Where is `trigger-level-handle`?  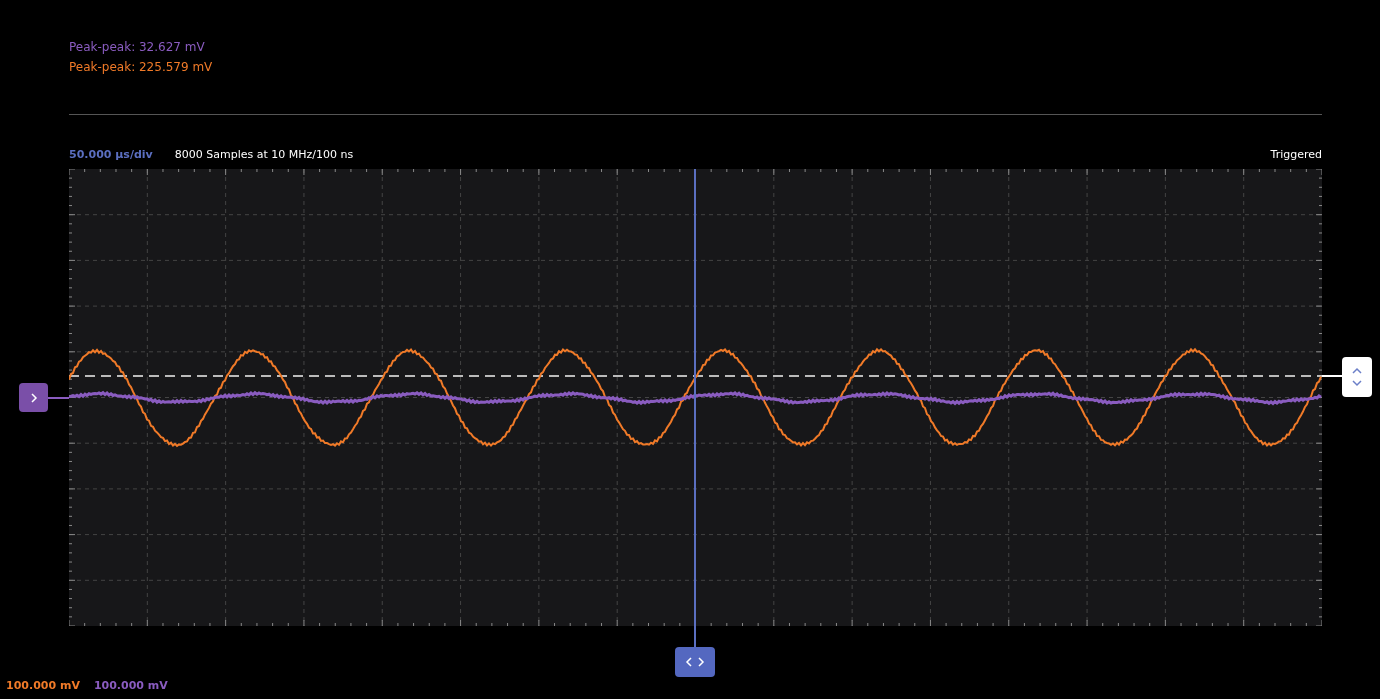 trigger-level-handle is located at coordinates (1357, 377).